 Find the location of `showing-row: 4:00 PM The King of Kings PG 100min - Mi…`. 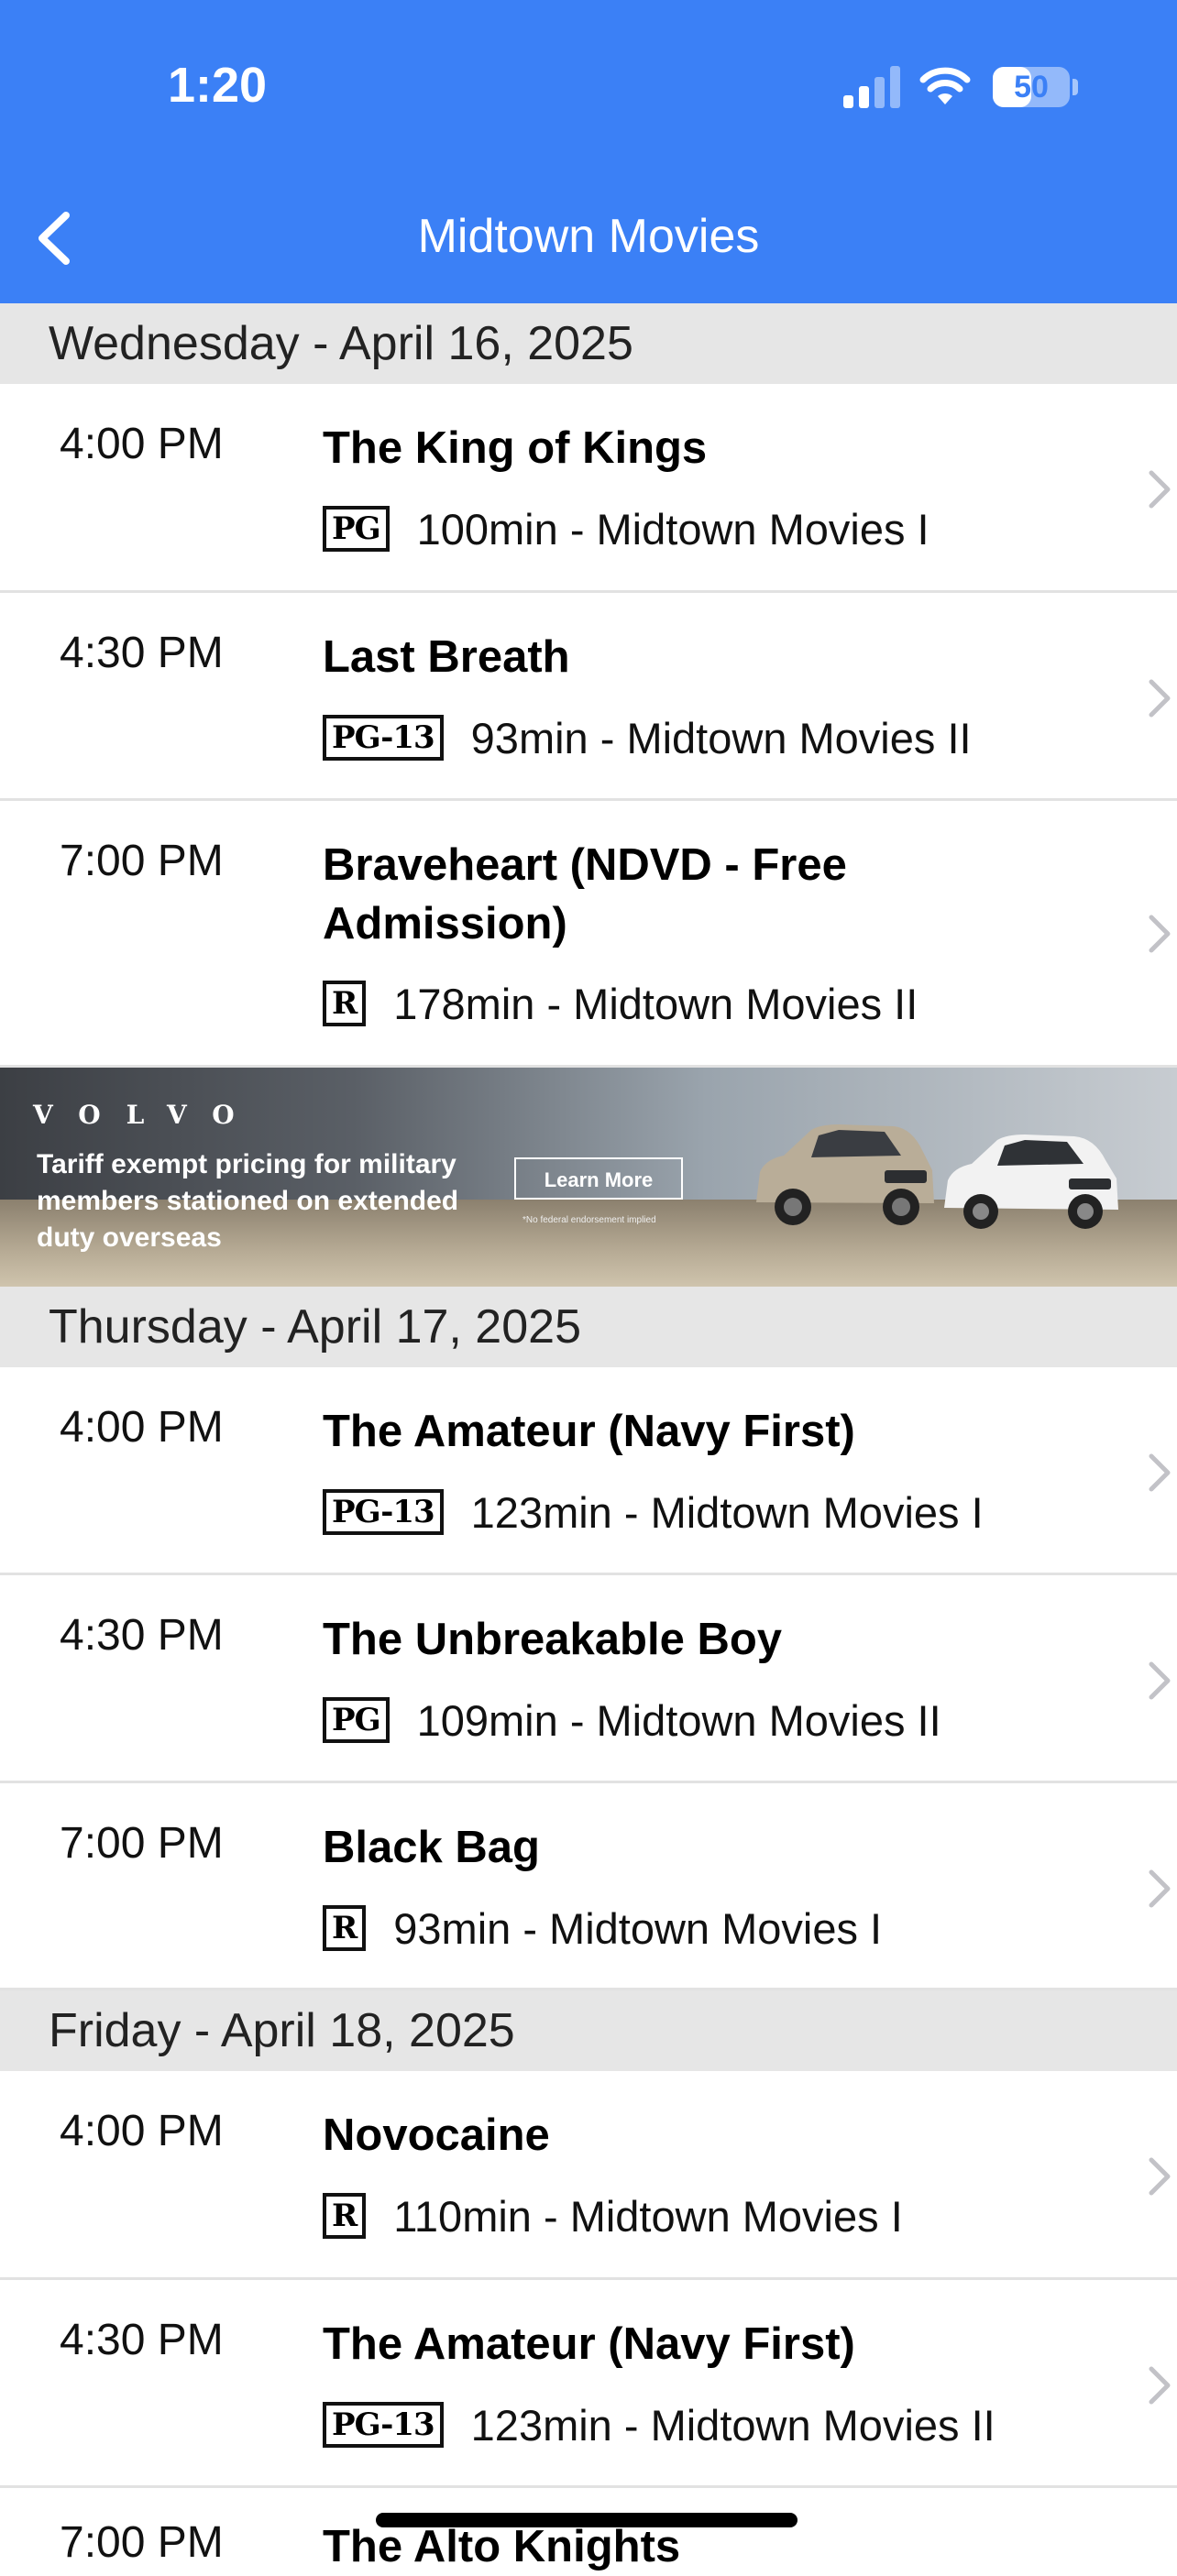

showing-row: 4:00 PM The King of Kings PG 100min - Mi… is located at coordinates (588, 489).